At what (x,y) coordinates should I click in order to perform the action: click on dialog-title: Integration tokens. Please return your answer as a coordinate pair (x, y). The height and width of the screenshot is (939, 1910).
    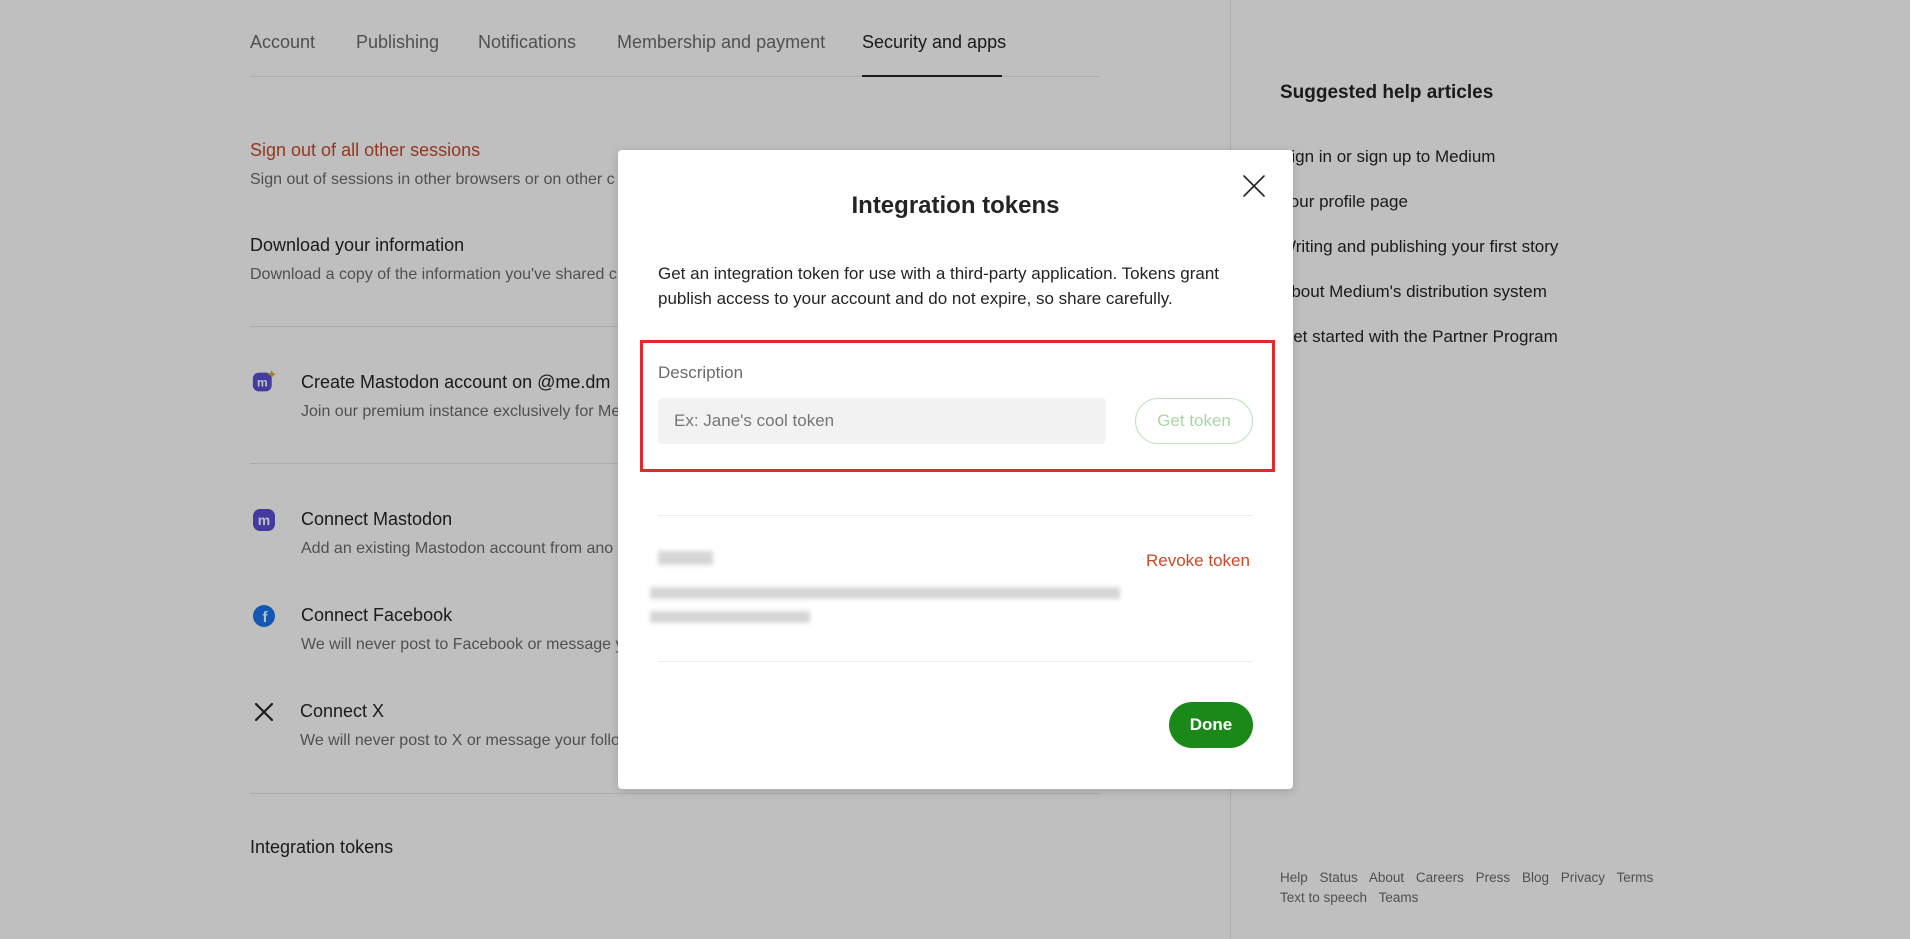
    Looking at the image, I should click on (955, 205).